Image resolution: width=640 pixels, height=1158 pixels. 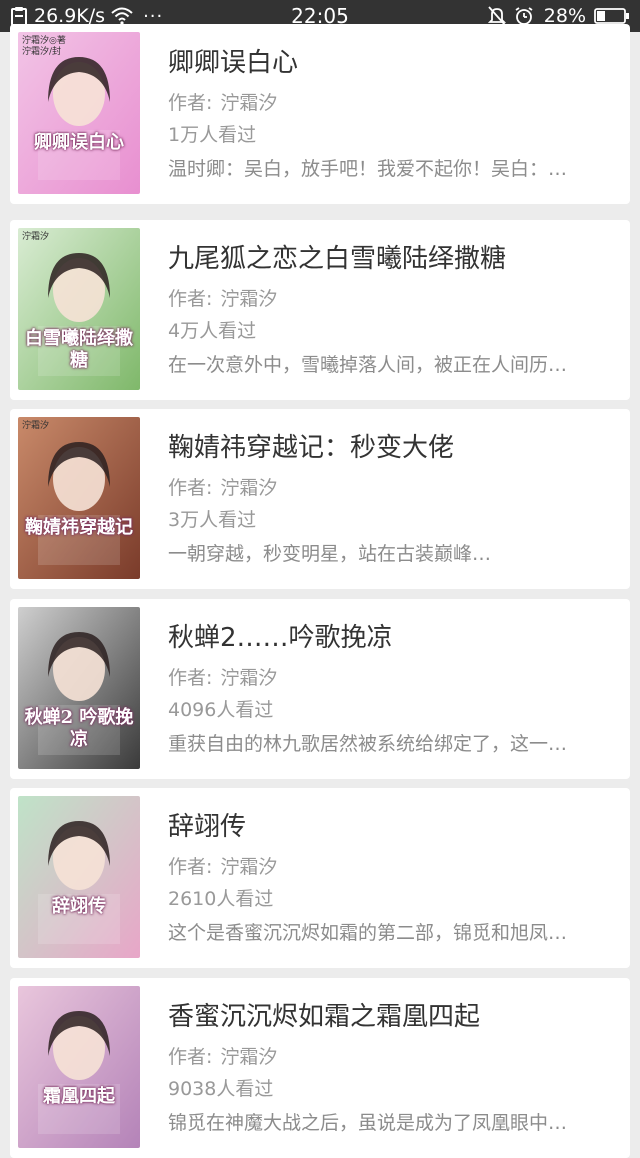 I want to click on cover-title-art: 霜凰四起, so click(x=79, y=1096).